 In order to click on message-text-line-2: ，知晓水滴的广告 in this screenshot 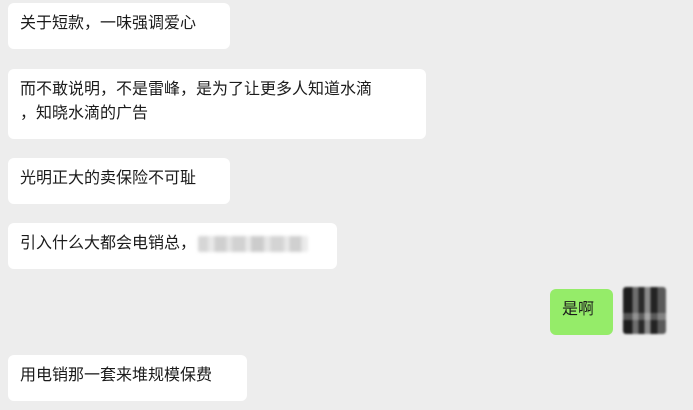, I will do `click(84, 112)`.